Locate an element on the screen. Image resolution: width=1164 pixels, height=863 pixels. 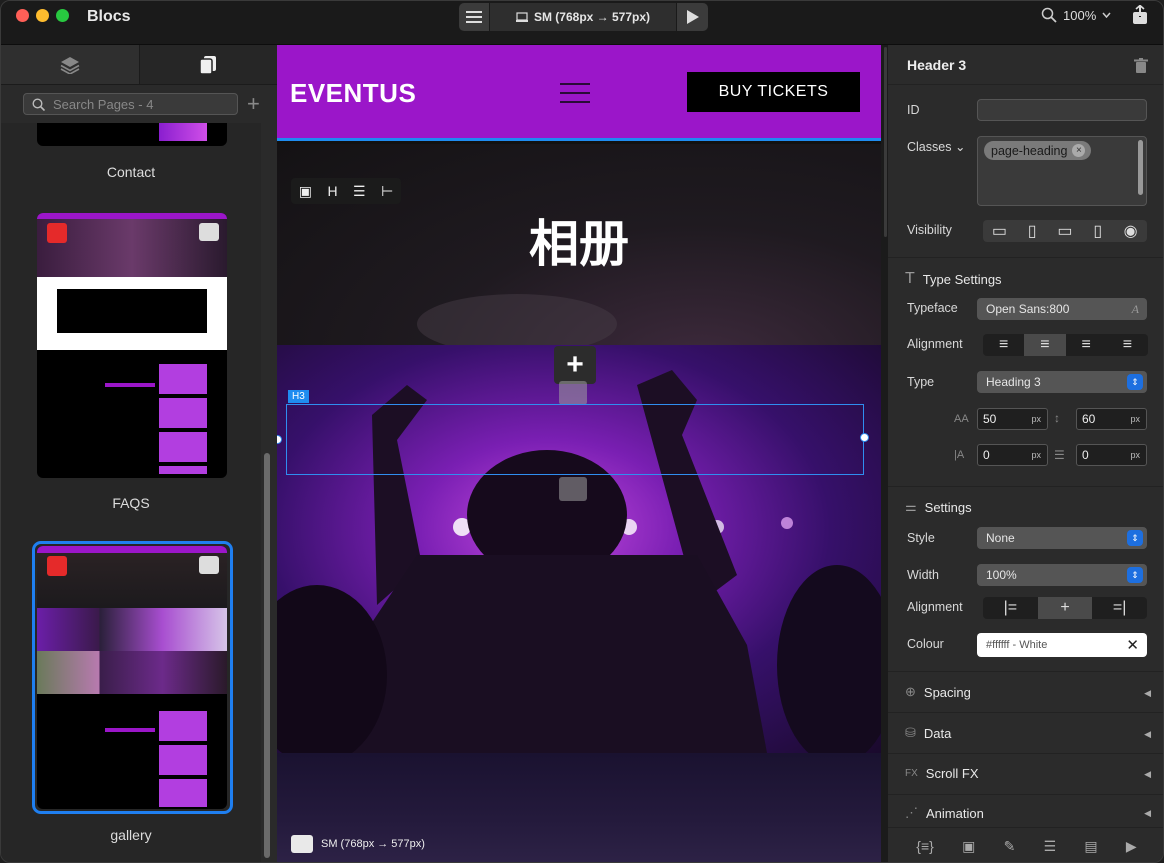
settings-header: ⚌ Settings is located at coordinates (938, 507).